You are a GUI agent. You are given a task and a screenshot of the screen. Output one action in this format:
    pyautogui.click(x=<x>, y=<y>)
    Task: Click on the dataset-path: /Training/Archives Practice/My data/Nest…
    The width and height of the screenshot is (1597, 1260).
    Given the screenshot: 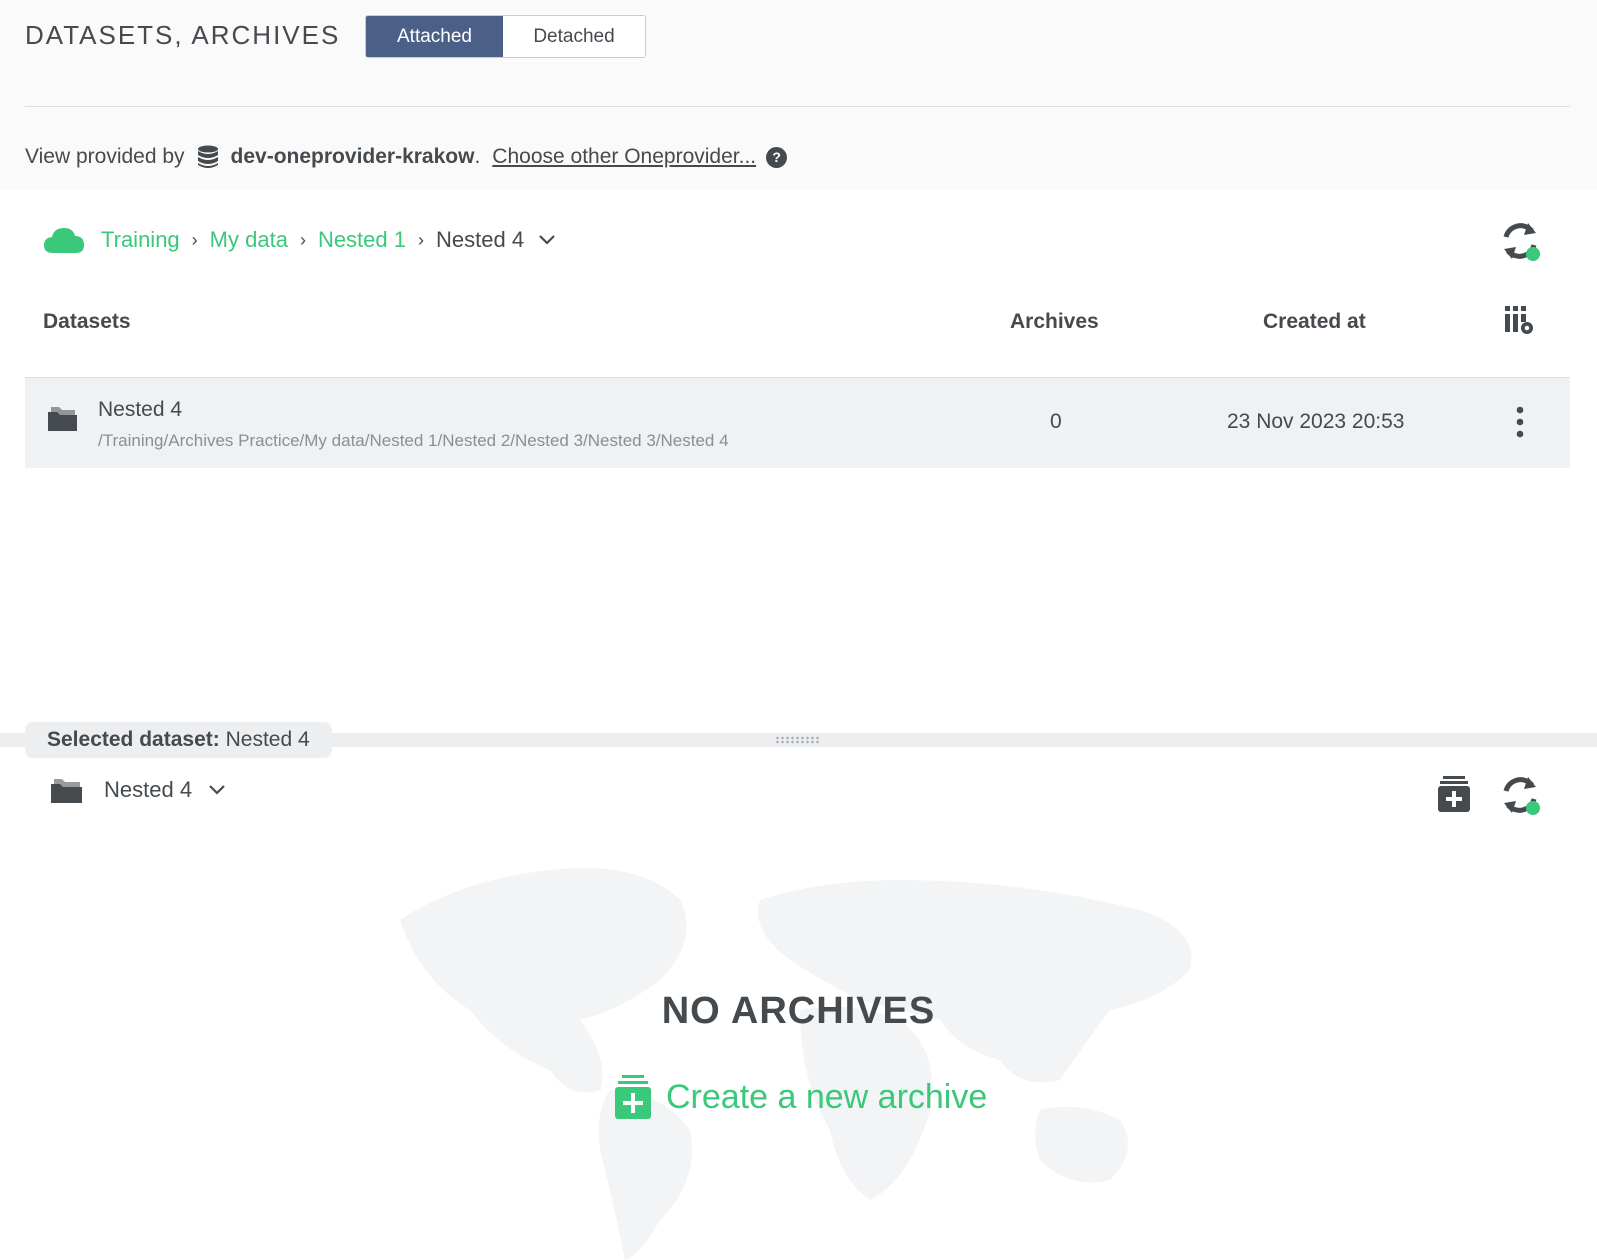 What is the action you would take?
    pyautogui.click(x=413, y=440)
    